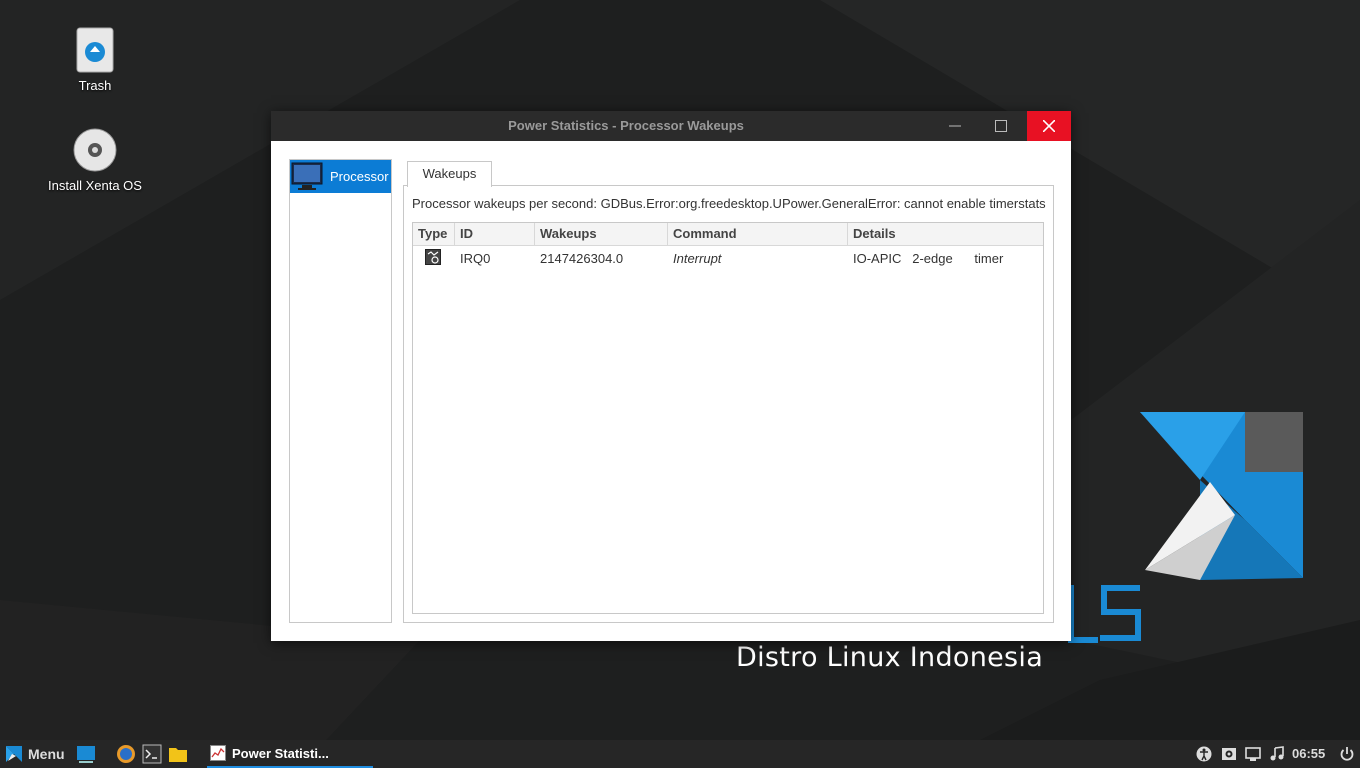 This screenshot has width=1360, height=768. What do you see at coordinates (495, 234) in the screenshot?
I see `column-header-id: ID` at bounding box center [495, 234].